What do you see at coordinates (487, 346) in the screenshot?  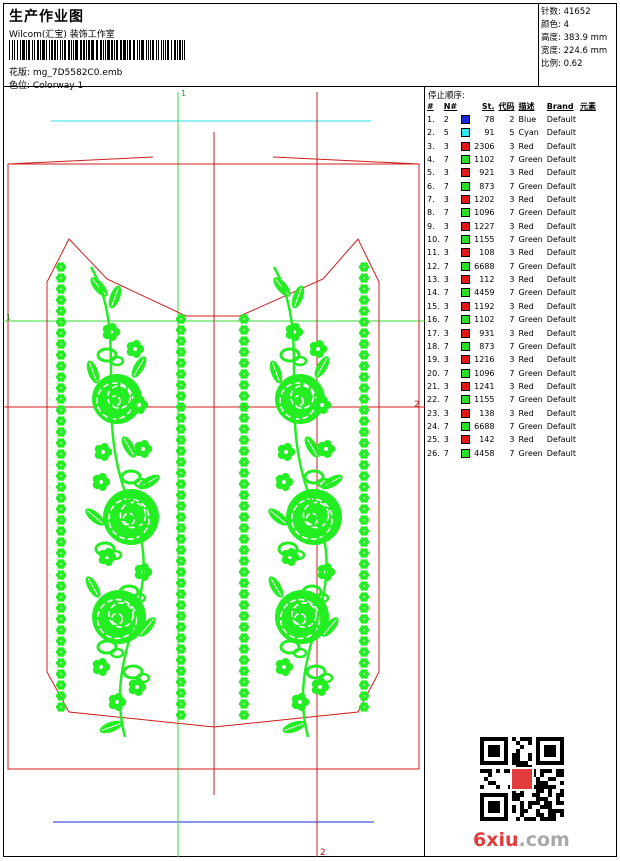 I see `row-stitches: 873` at bounding box center [487, 346].